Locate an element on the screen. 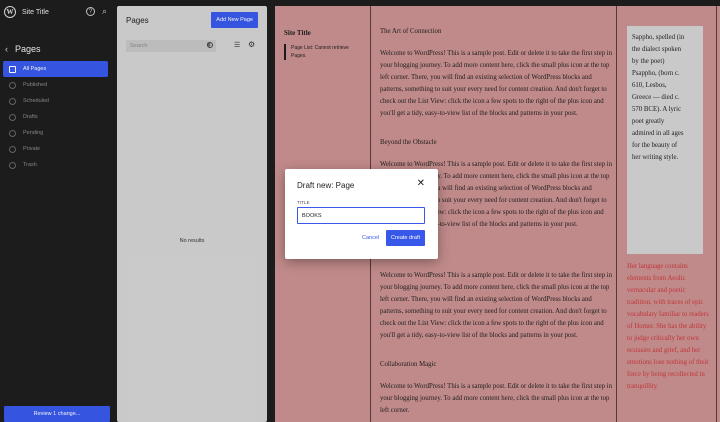  title-field is located at coordinates (361, 215).